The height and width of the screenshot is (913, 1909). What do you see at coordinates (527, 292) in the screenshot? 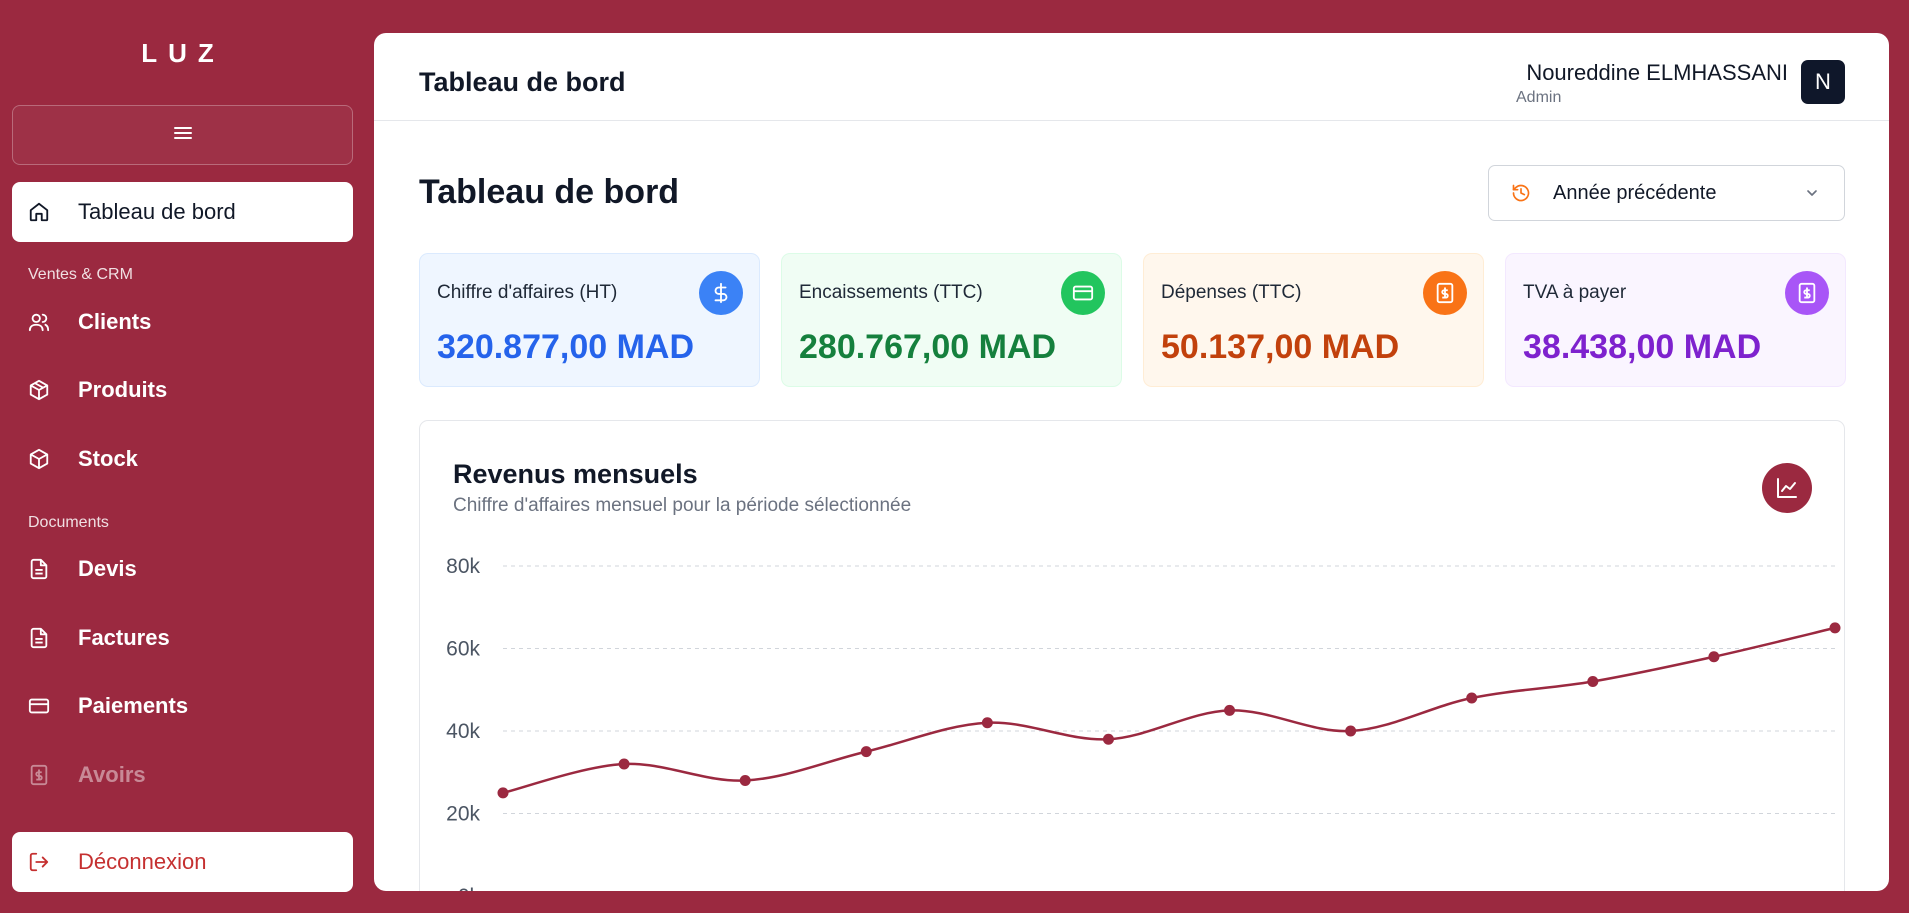
I see `kpi-label: Chiffre d'affaires (HT)` at bounding box center [527, 292].